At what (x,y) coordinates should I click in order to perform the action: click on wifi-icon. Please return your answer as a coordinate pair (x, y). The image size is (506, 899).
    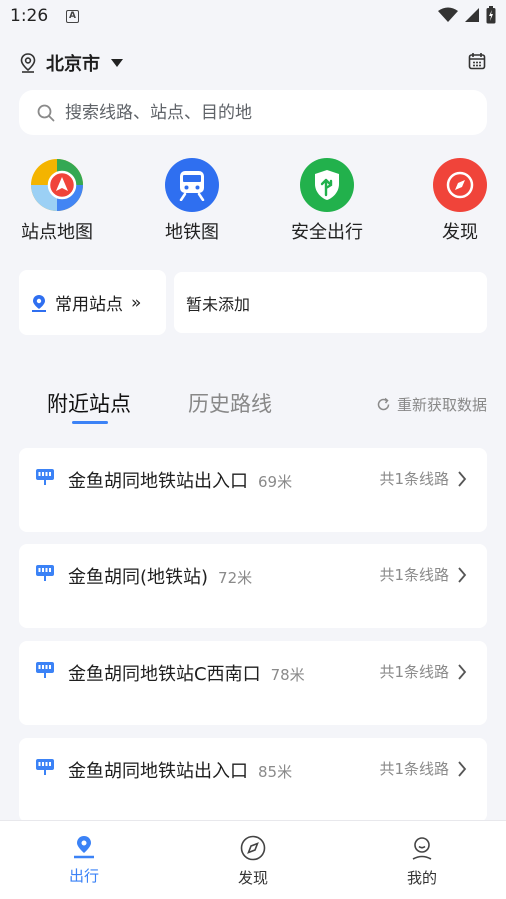
    Looking at the image, I should click on (448, 14).